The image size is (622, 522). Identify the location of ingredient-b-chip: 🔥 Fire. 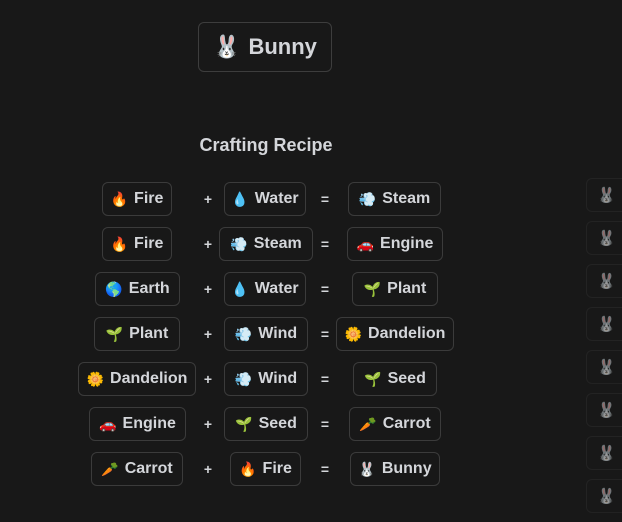
(265, 469).